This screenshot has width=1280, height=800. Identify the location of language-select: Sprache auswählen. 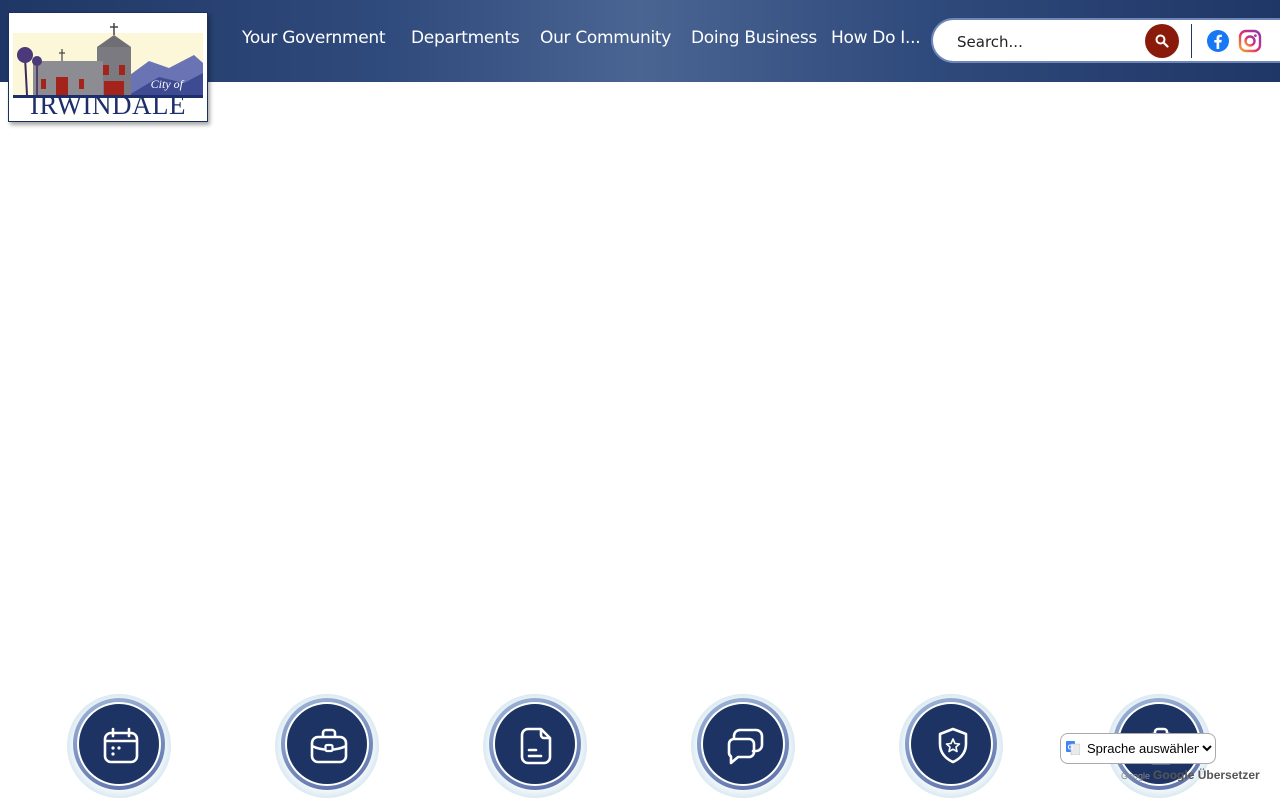
(1138, 748).